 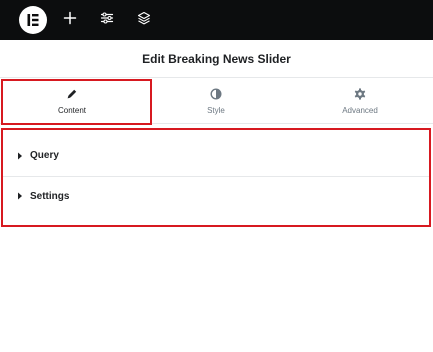 I want to click on tab-style-label: Style, so click(x=216, y=110).